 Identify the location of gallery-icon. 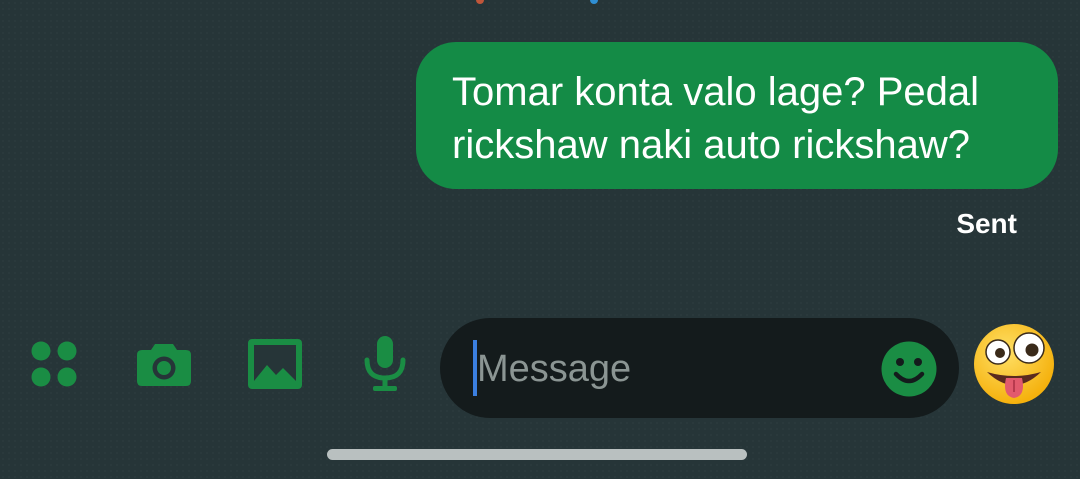
(275, 364).